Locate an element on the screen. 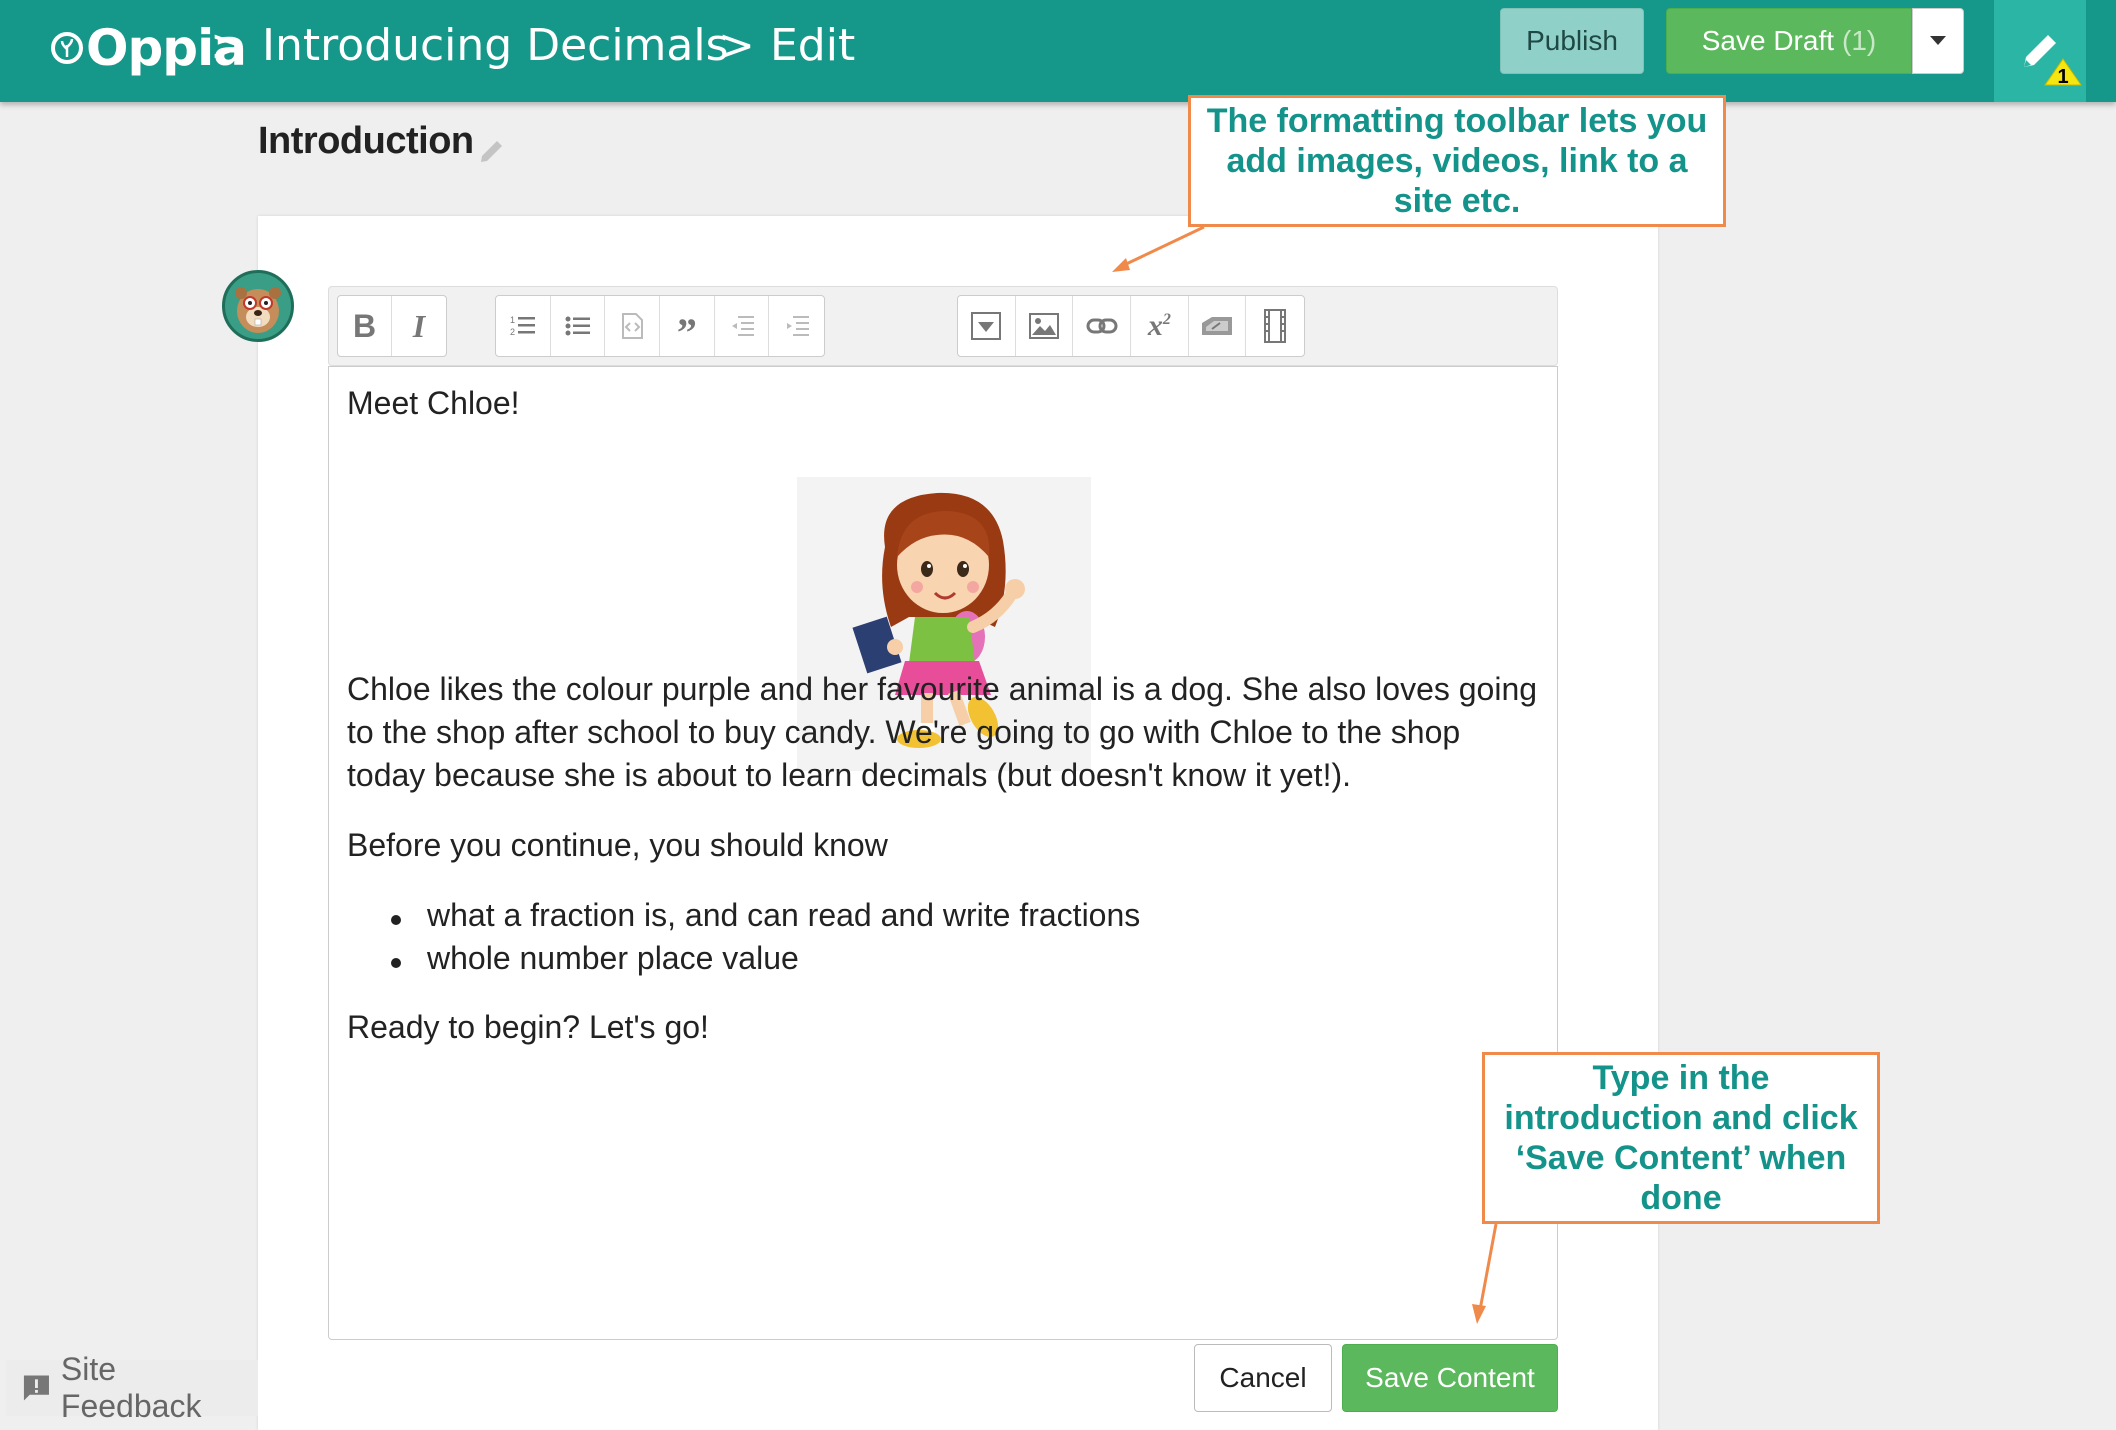  save-content-label: Save Content is located at coordinates (1450, 1377).